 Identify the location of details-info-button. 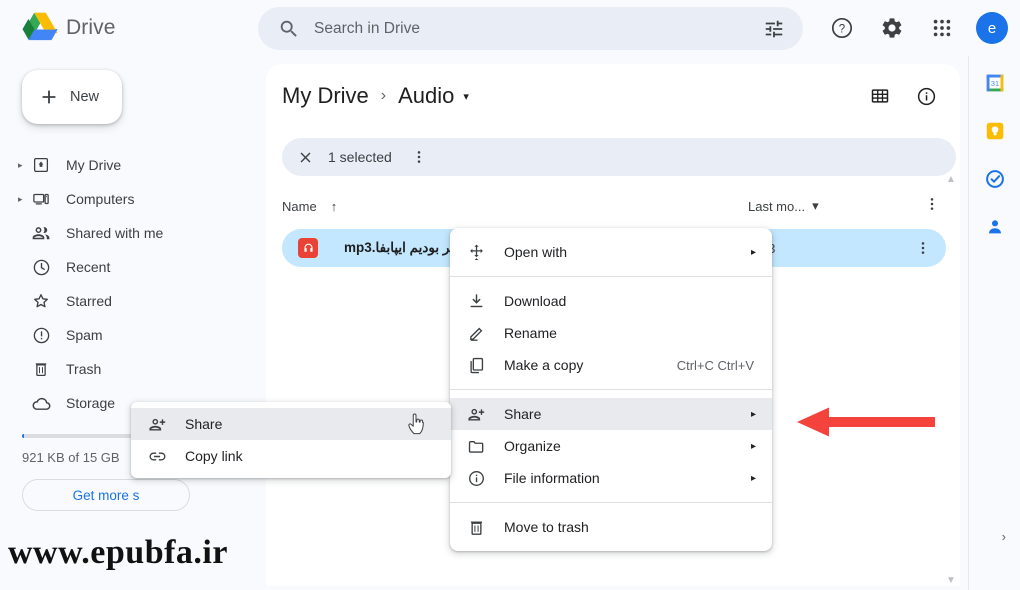
(926, 96).